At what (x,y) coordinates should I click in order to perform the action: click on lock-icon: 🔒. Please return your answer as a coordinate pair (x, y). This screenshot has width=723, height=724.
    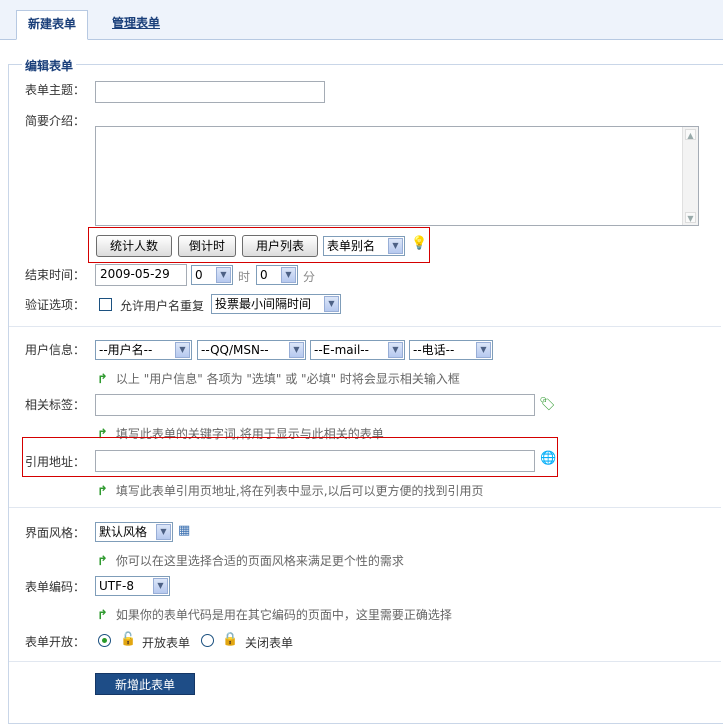
    Looking at the image, I should click on (230, 639).